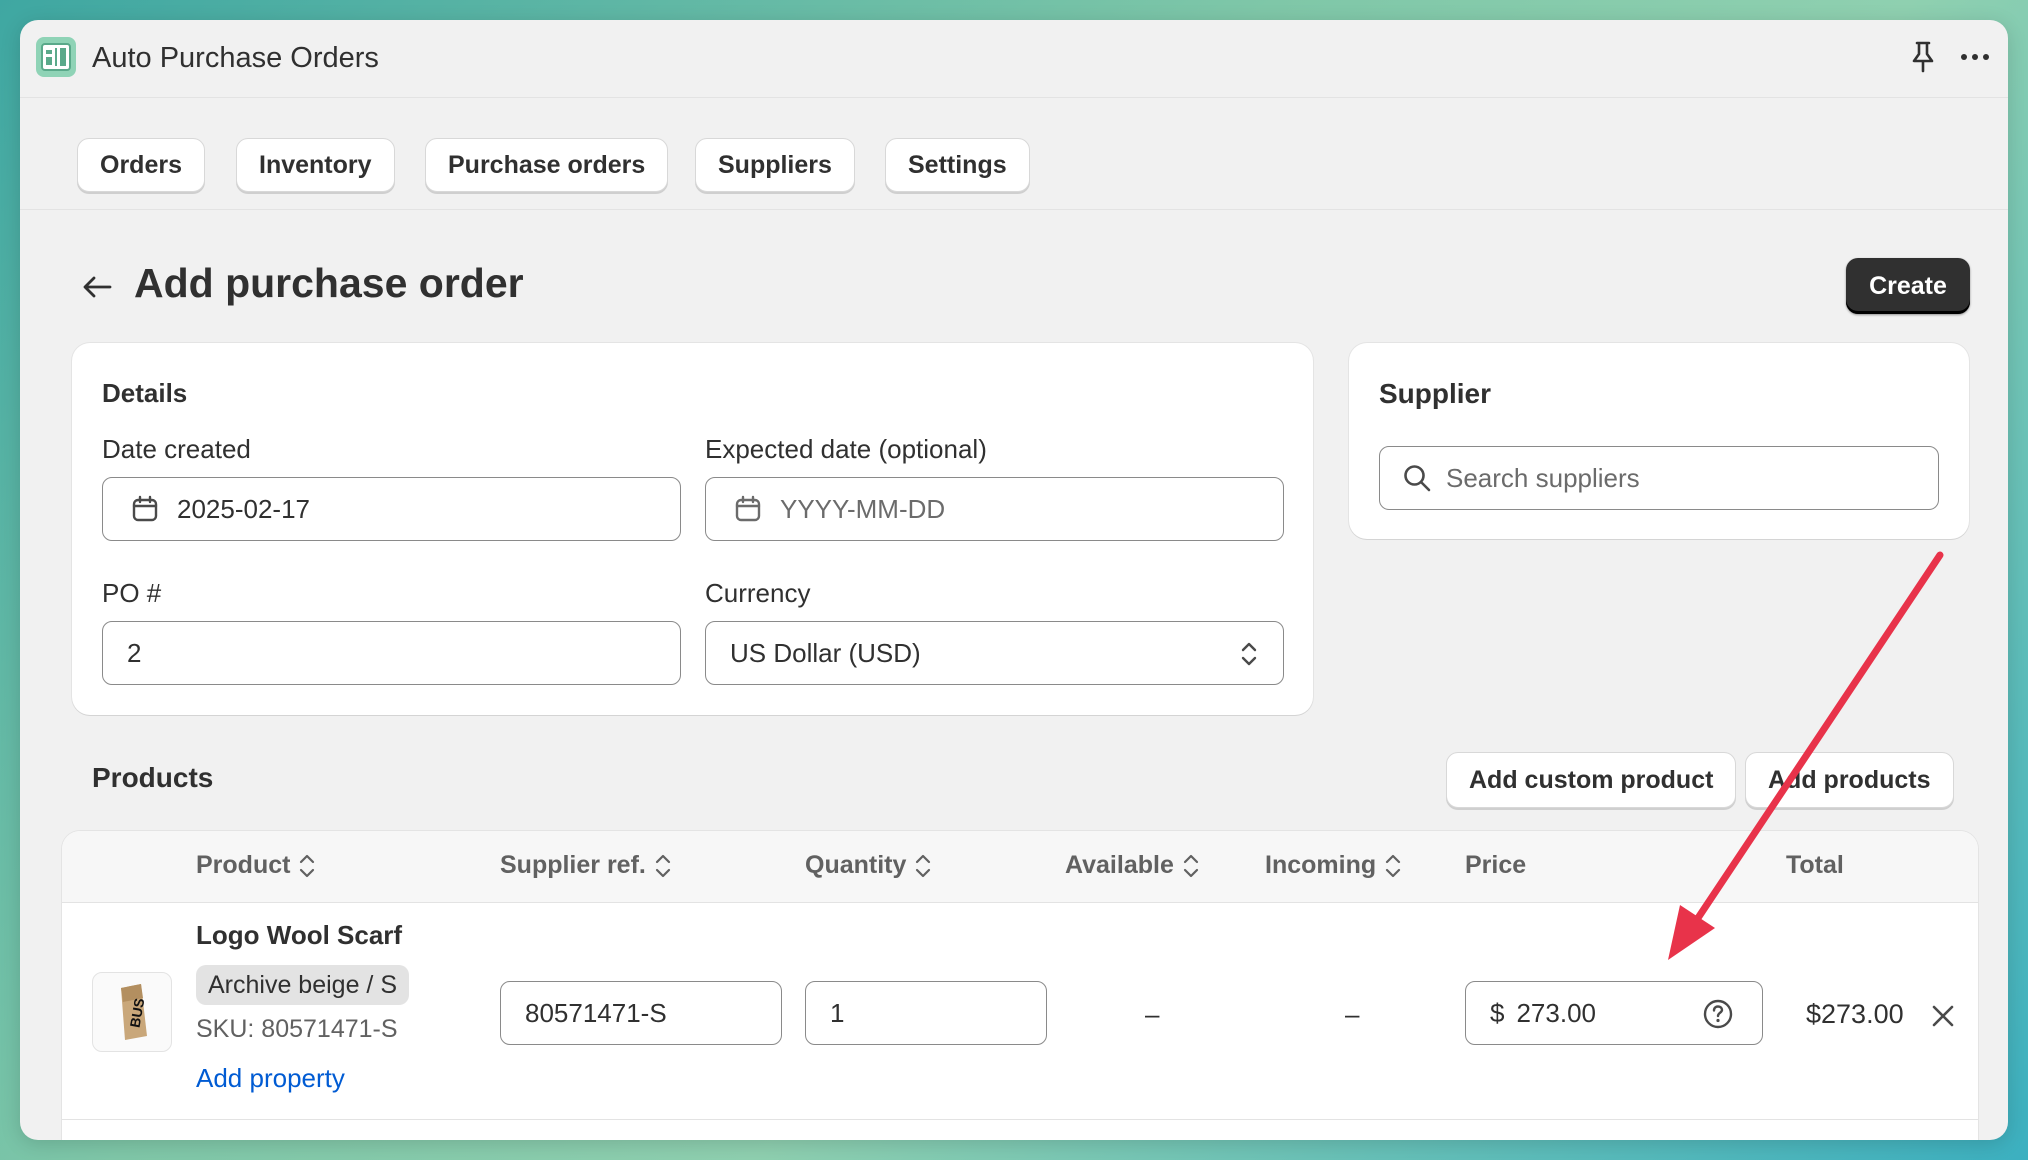  What do you see at coordinates (1014, 285) in the screenshot?
I see `page-header: Add purchase order Create` at bounding box center [1014, 285].